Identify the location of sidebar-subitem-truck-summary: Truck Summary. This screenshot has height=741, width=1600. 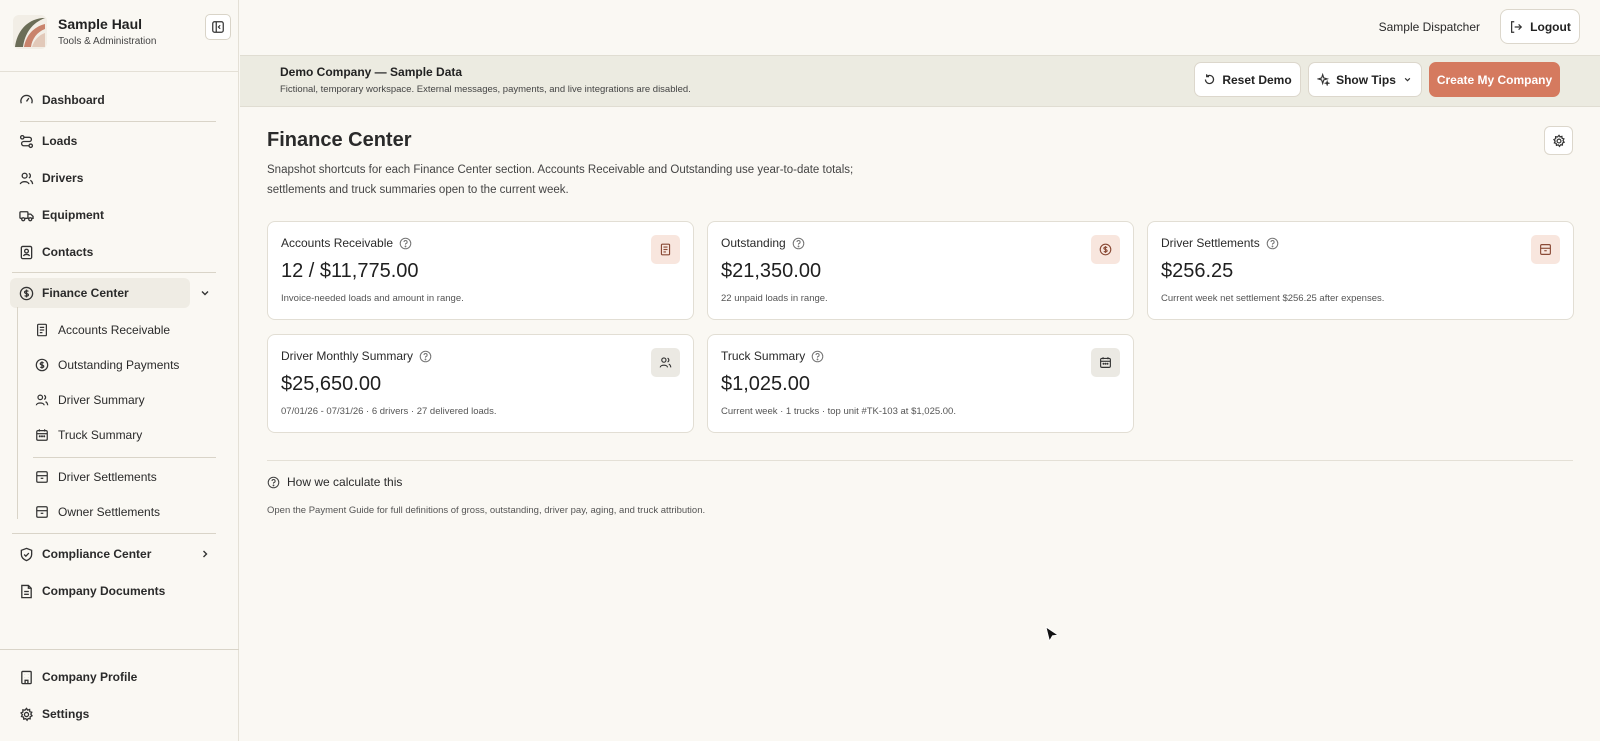
(84, 435).